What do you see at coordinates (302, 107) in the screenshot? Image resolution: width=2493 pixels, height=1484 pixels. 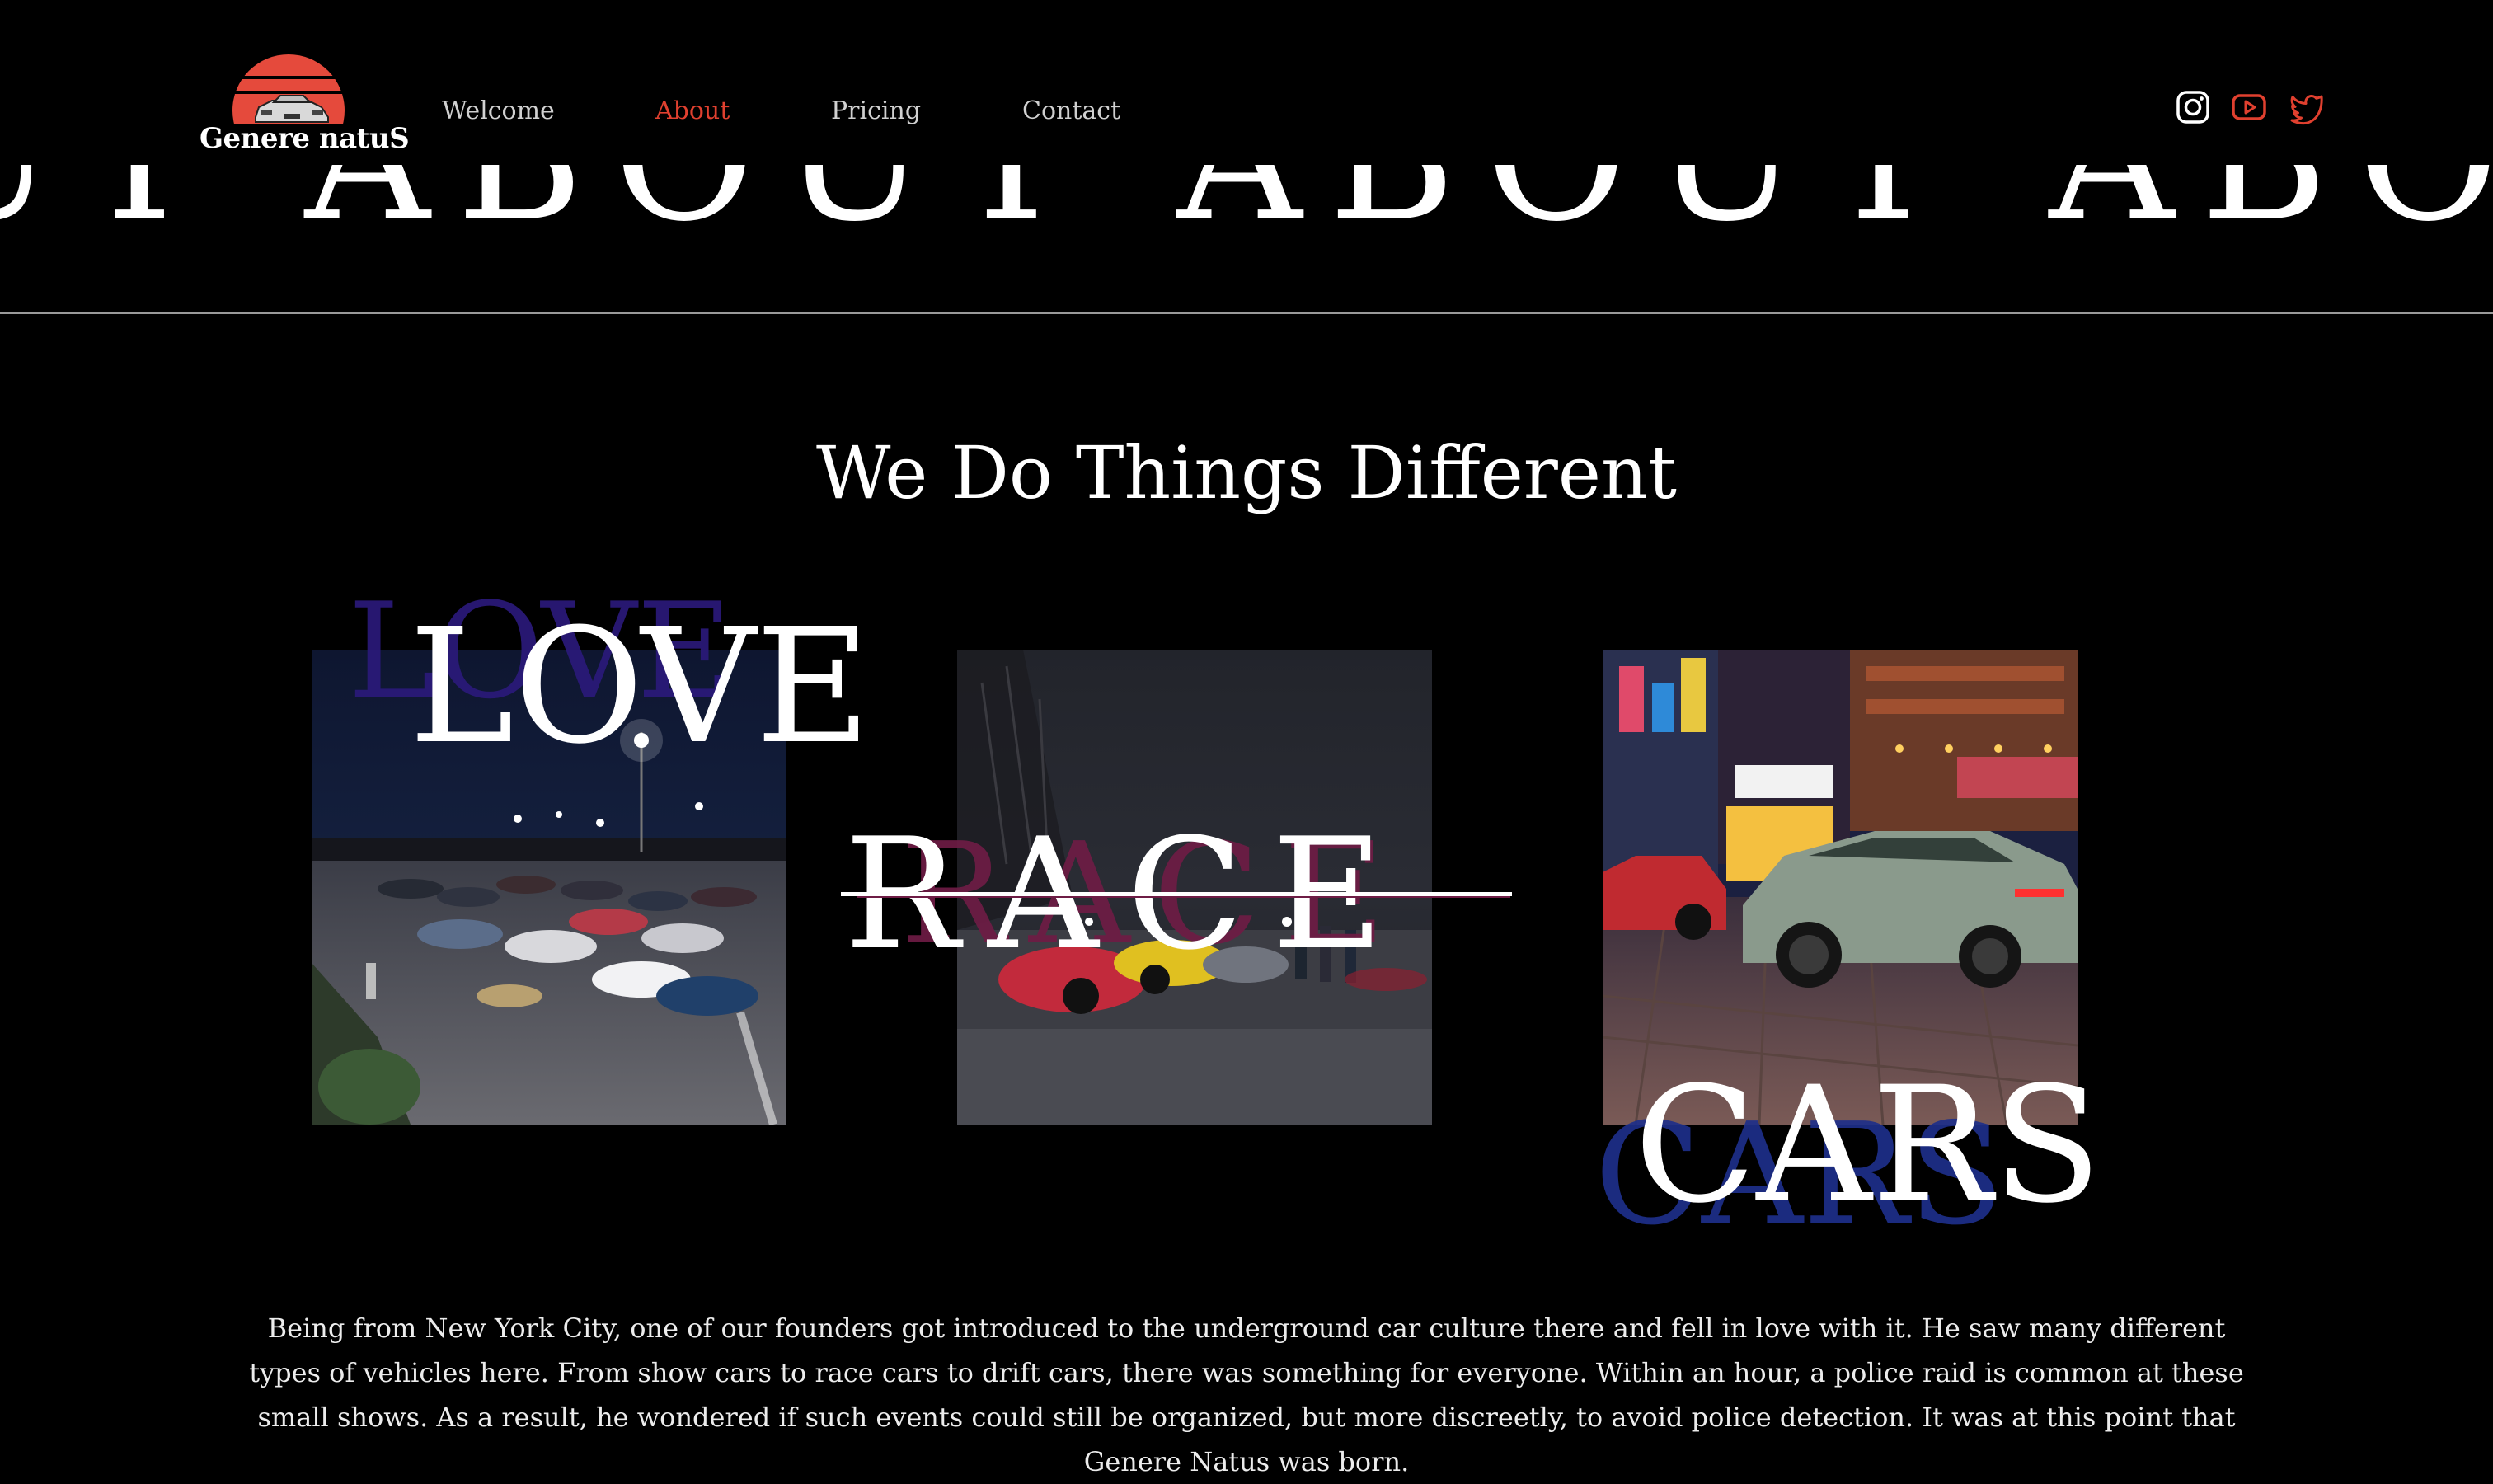 I see `brand-logo: Genere natuS` at bounding box center [302, 107].